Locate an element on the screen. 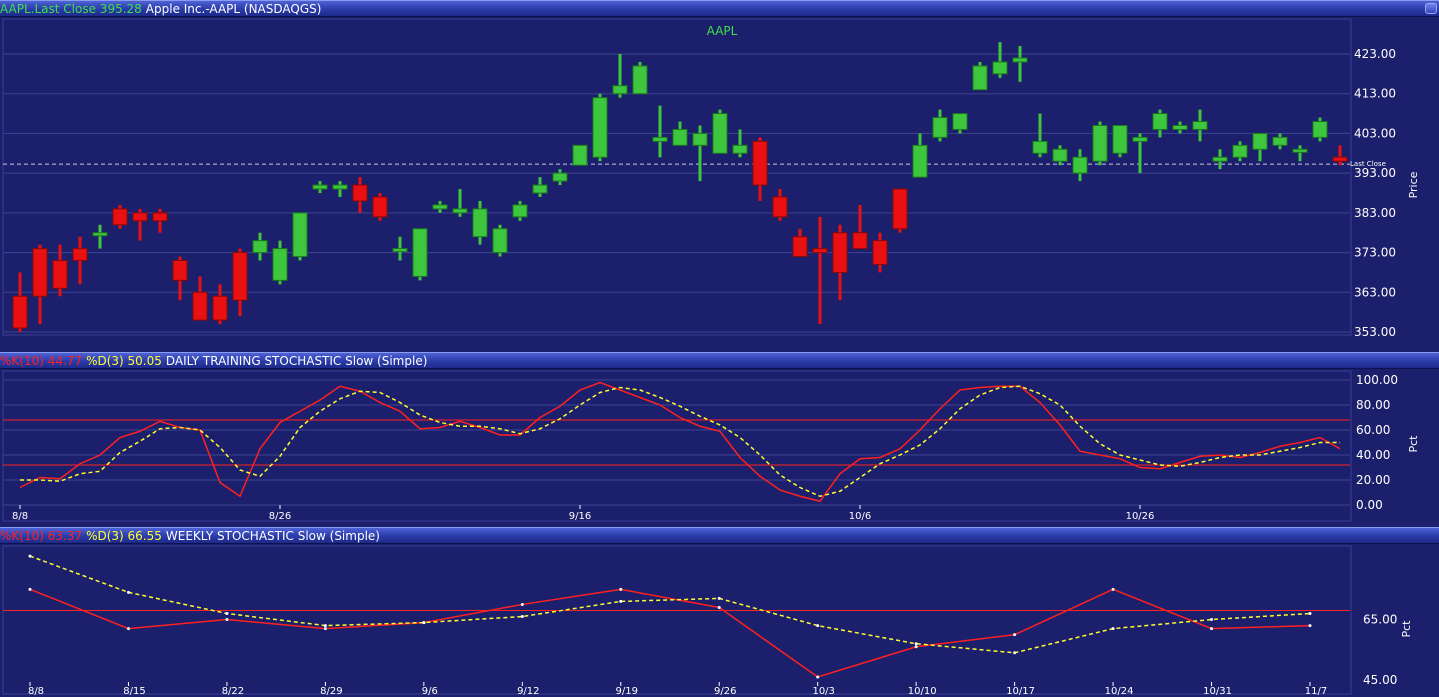 The image size is (1439, 697). daily-x-tick-label: 8/8 is located at coordinates (20, 516).